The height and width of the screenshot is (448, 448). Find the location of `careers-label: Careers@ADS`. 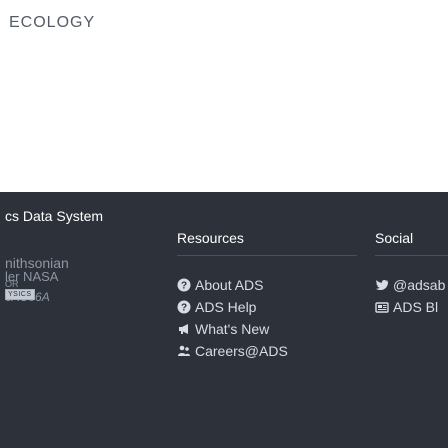

careers-label: Careers@ADS is located at coordinates (241, 351).